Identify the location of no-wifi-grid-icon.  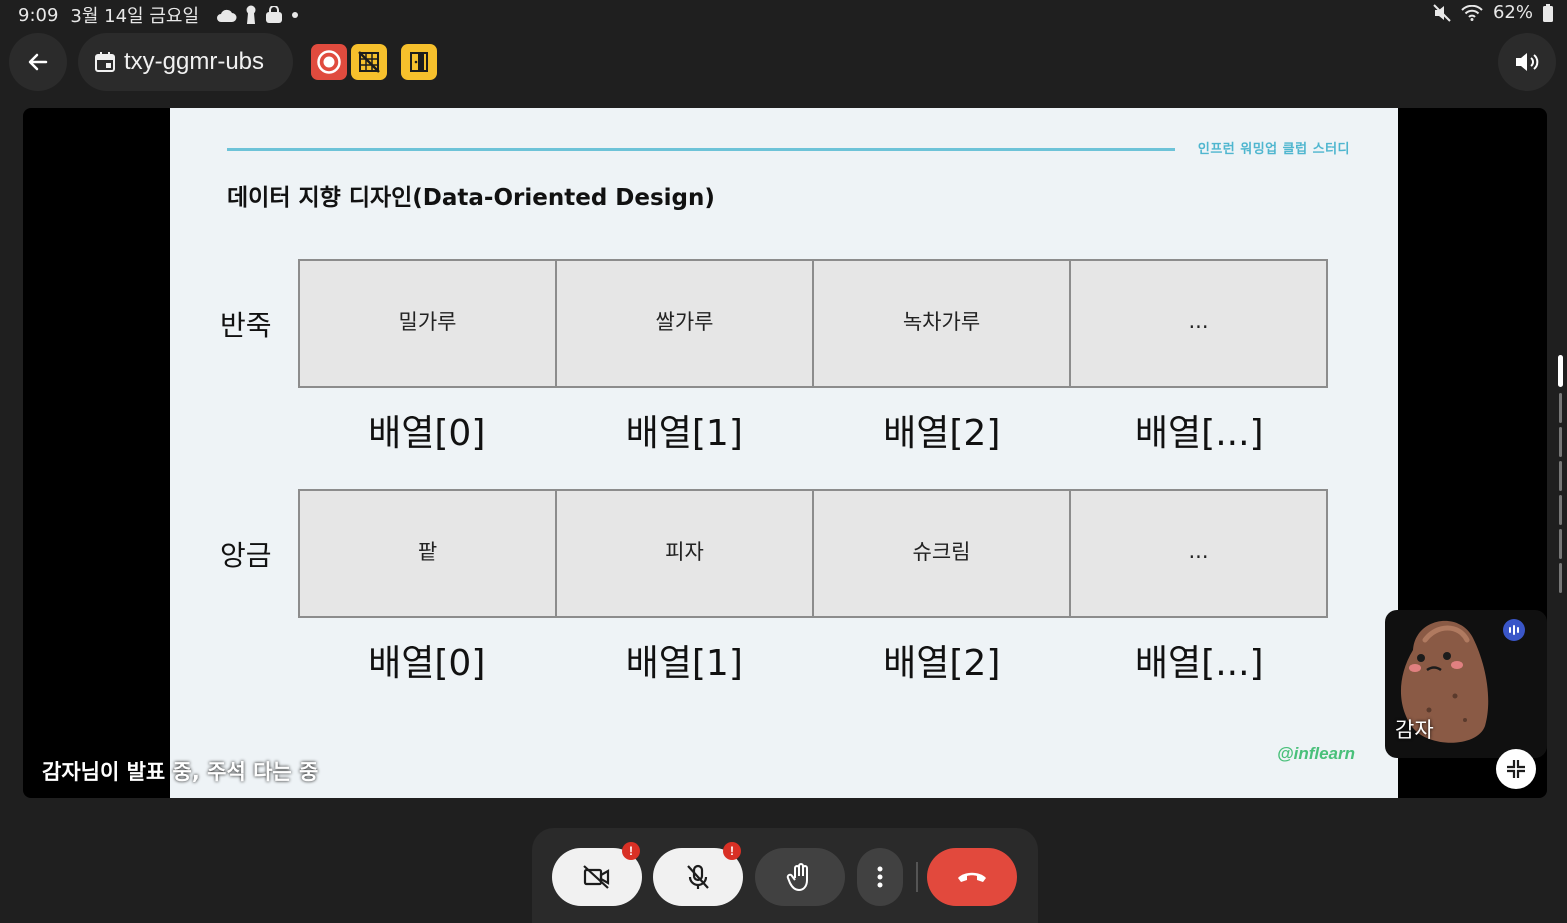
(369, 62).